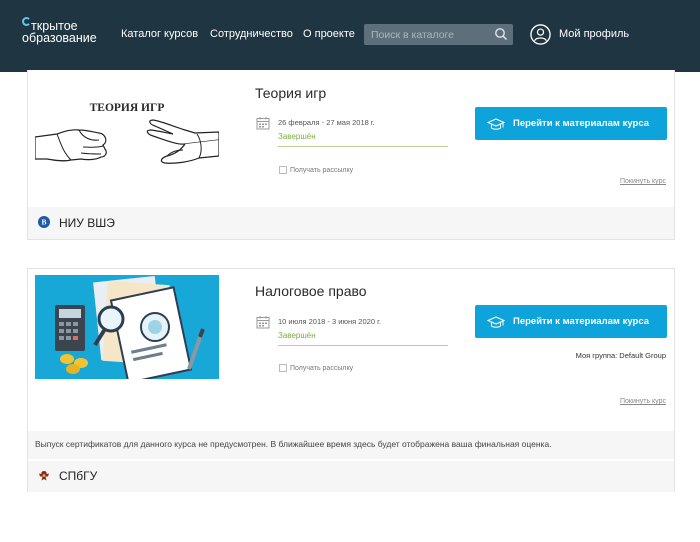 Image resolution: width=700 pixels, height=542 pixels. I want to click on rock-paper-scissors-illustration: ТЕОРИЯ ИГР, so click(127, 133).